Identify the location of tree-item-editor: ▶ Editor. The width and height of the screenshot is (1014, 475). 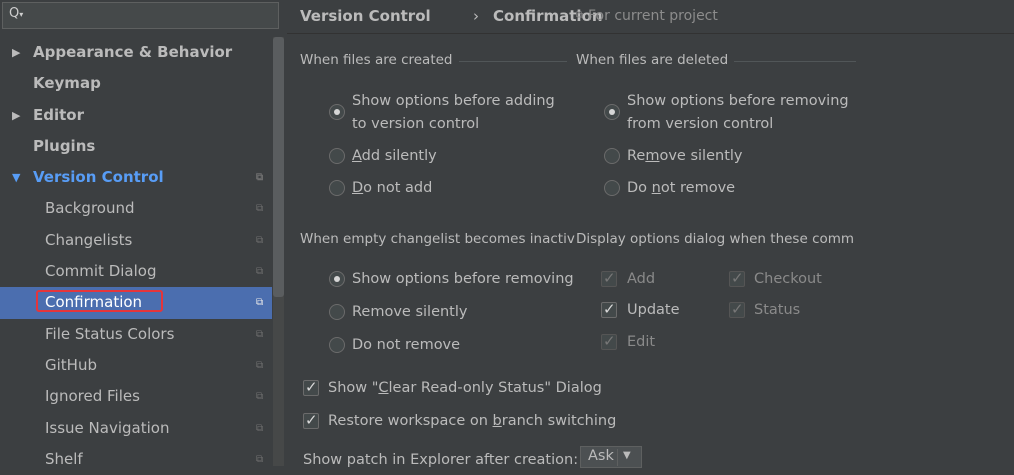
(136, 115).